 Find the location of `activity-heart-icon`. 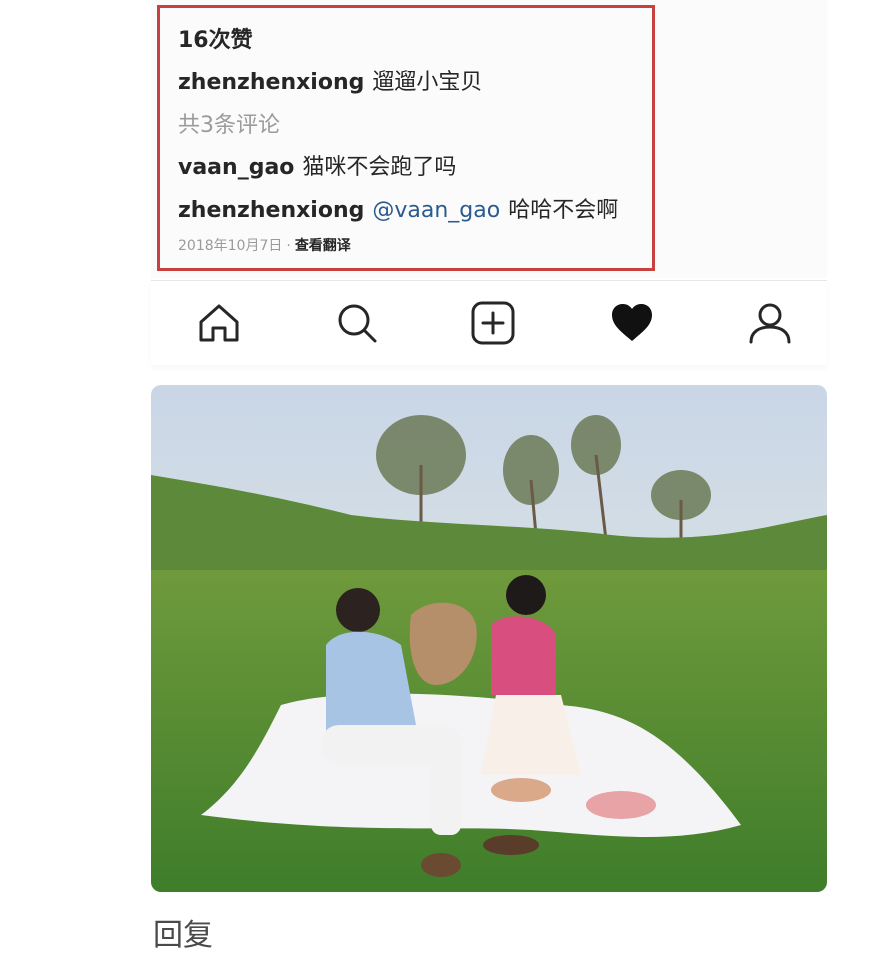

activity-heart-icon is located at coordinates (632, 322).